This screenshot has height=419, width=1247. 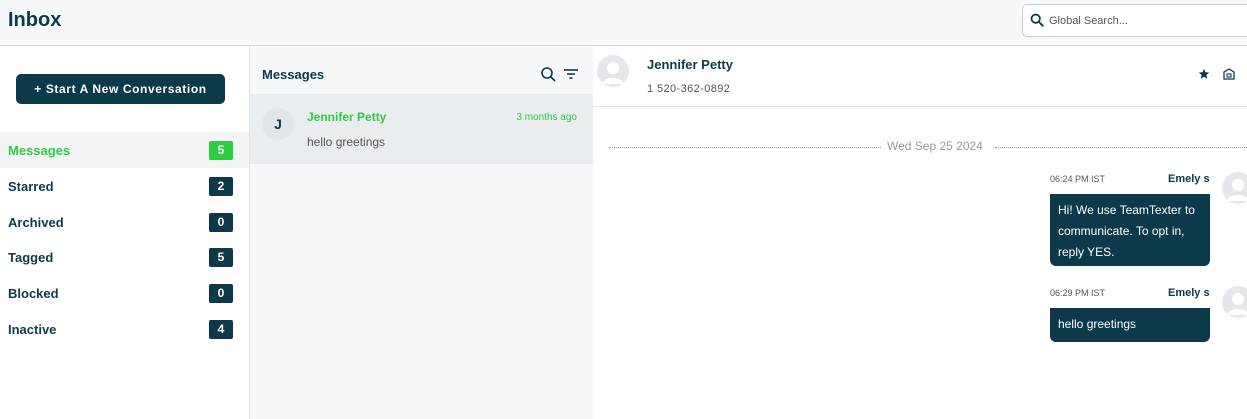 I want to click on sidebar-item-messages: Messages 5, so click(x=124, y=150).